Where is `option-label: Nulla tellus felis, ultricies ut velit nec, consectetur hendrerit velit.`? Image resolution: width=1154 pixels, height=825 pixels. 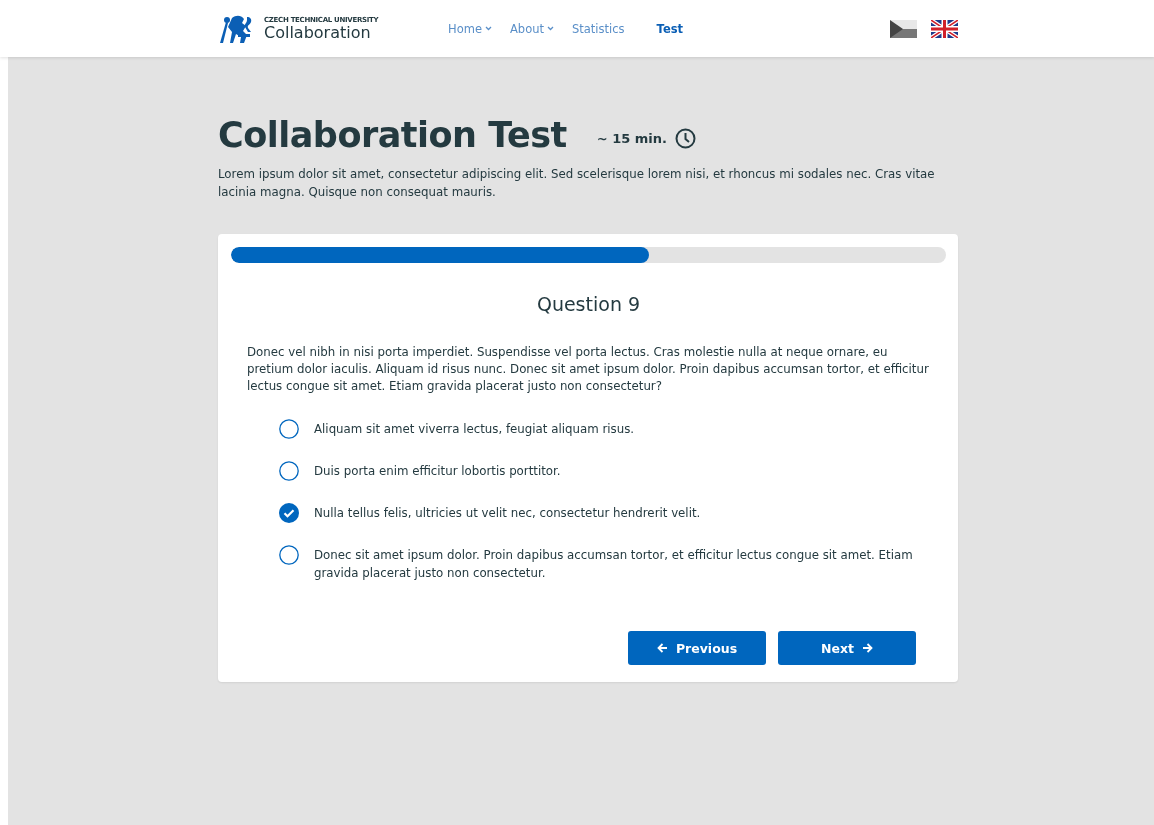
option-label: Nulla tellus felis, ultricies ut velit nec, consectetur hendrerit velit. is located at coordinates (614, 512).